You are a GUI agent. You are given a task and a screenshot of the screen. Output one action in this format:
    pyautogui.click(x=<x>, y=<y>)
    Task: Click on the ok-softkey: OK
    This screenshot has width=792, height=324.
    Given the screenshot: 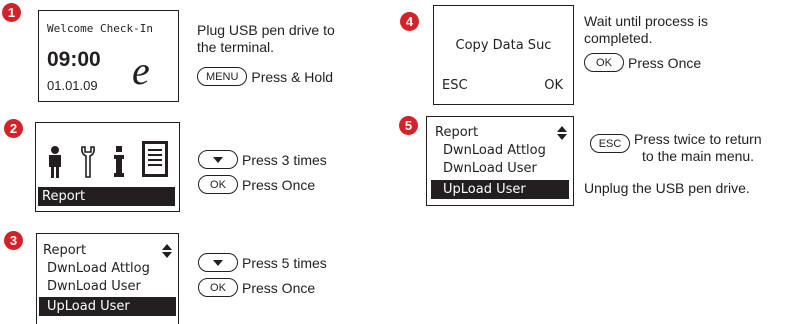 What is the action you would take?
    pyautogui.click(x=553, y=85)
    